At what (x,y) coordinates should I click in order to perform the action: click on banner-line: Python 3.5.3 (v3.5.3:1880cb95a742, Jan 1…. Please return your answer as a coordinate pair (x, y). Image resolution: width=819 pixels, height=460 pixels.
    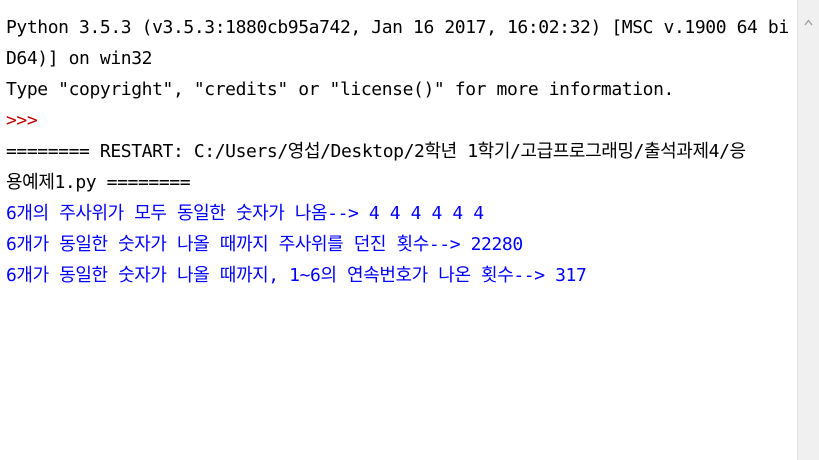
    Looking at the image, I should click on (397, 27).